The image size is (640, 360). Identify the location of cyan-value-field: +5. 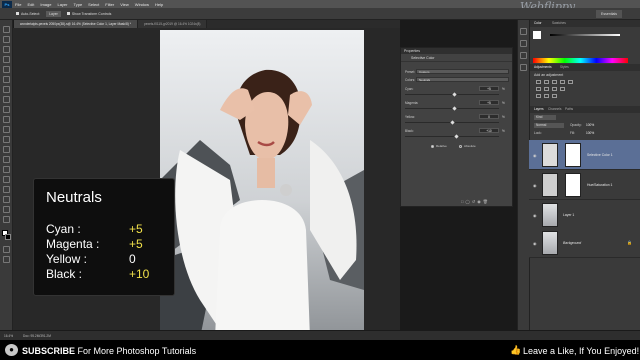
(489, 88).